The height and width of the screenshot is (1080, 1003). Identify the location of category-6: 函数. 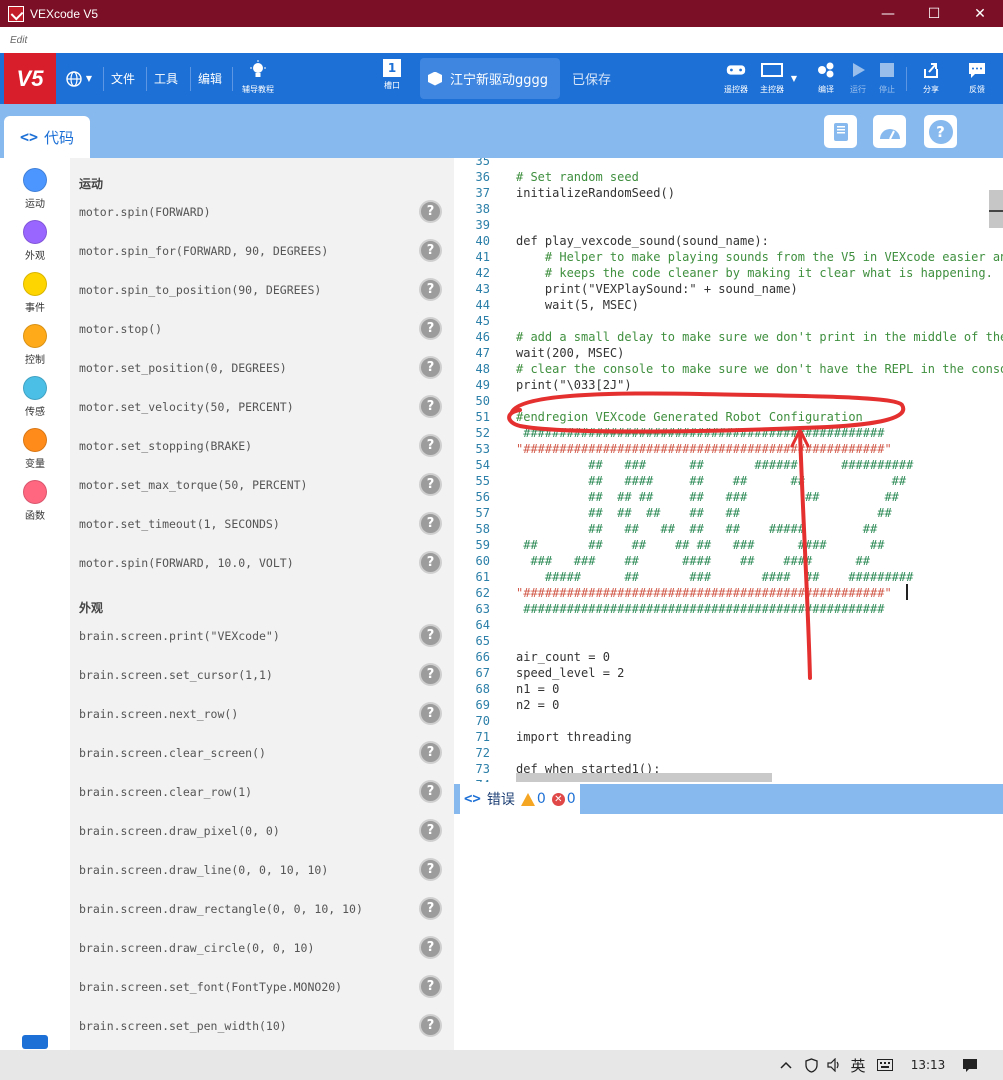
(35, 501).